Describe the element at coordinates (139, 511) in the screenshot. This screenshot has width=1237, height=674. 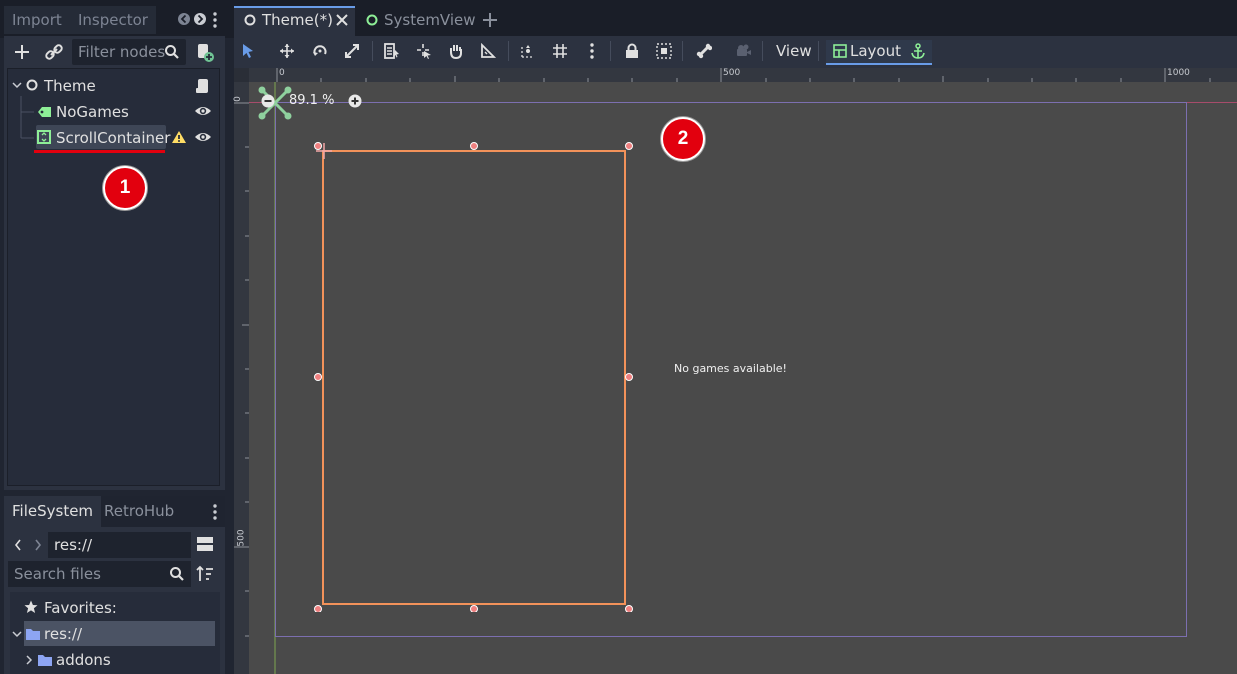
I see `tab-retrohub: RetroHub` at that location.